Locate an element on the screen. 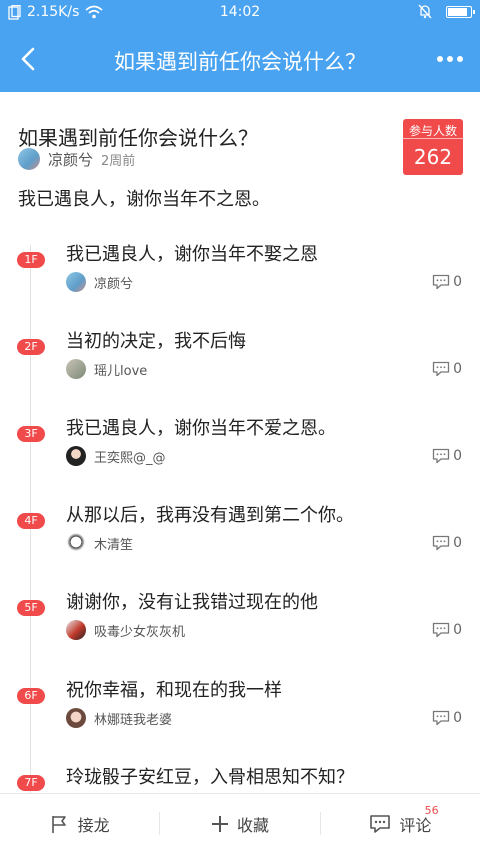  reply-item: 4F 从那以后，我再没有遇到第二个你。 木清笙 0 is located at coordinates (240, 544).